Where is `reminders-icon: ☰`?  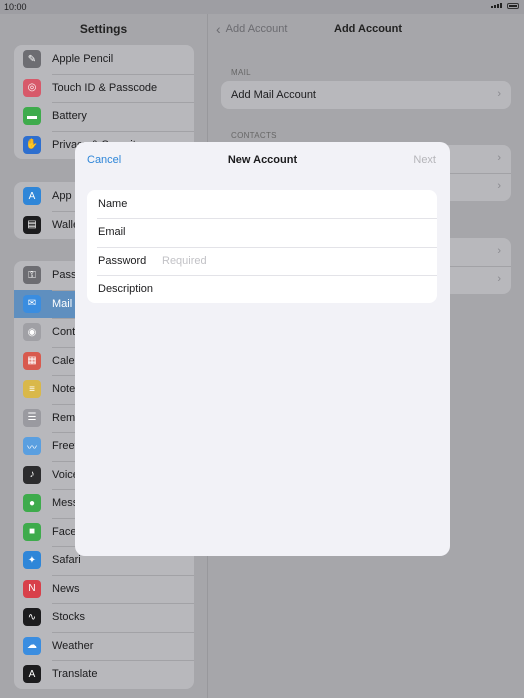 reminders-icon: ☰ is located at coordinates (32, 417).